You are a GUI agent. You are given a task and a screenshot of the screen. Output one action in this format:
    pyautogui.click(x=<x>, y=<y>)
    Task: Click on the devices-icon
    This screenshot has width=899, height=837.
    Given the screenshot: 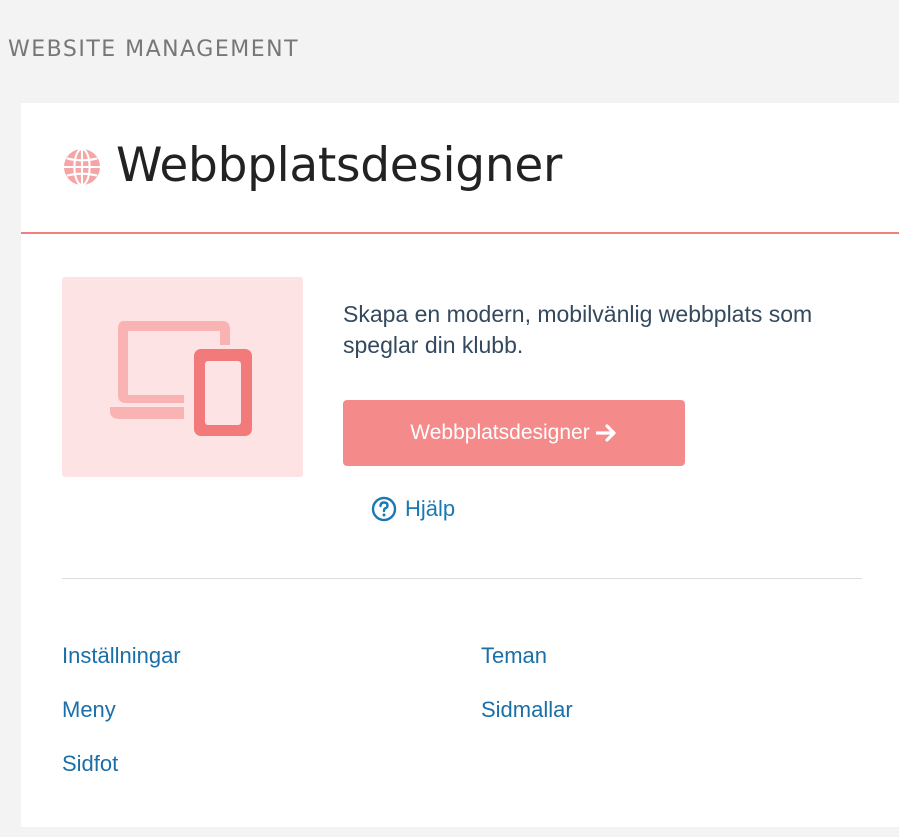 What is the action you would take?
    pyautogui.click(x=181, y=378)
    